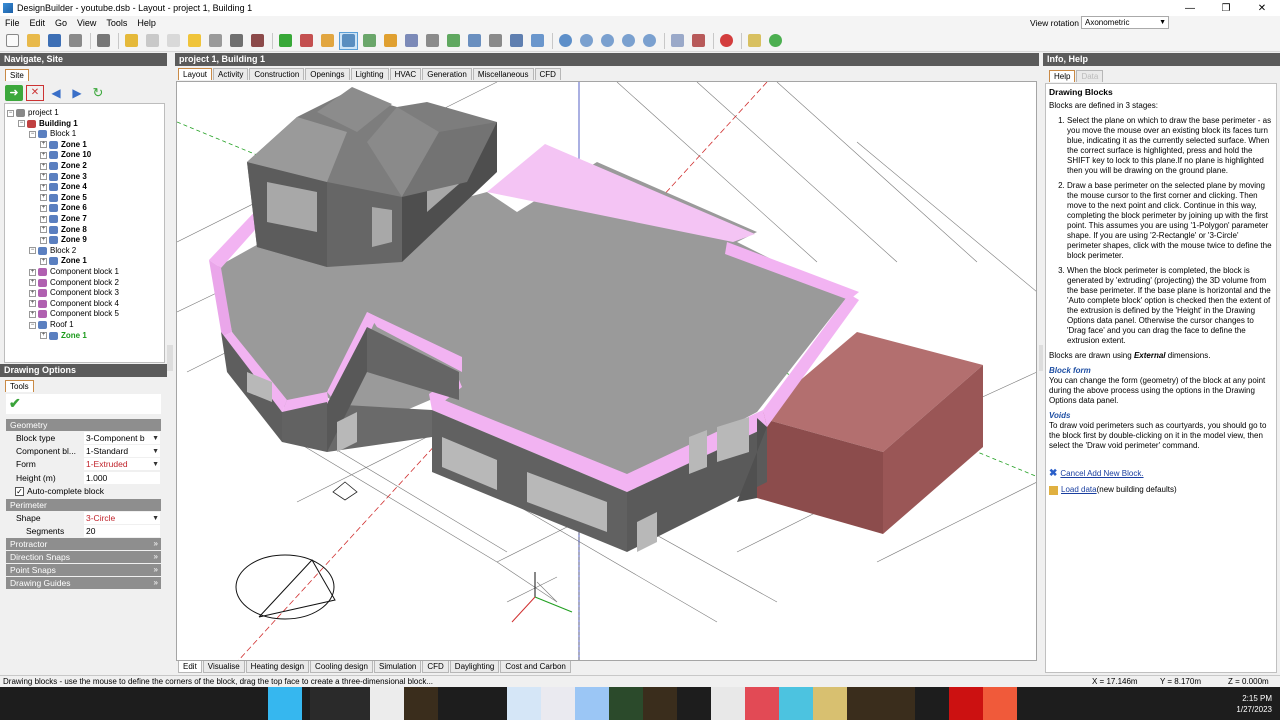 Image resolution: width=1280 pixels, height=720 pixels. I want to click on table-button, so click(152, 41).